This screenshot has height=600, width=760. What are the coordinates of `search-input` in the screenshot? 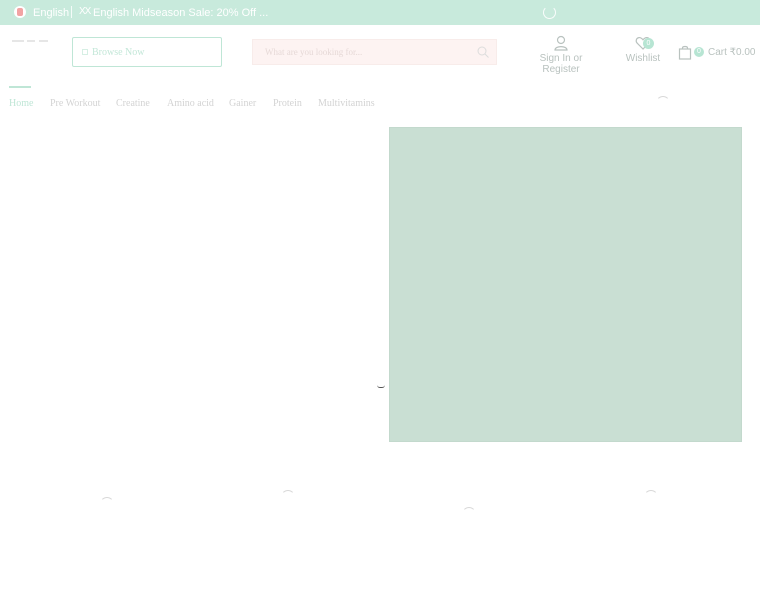 It's located at (358, 52).